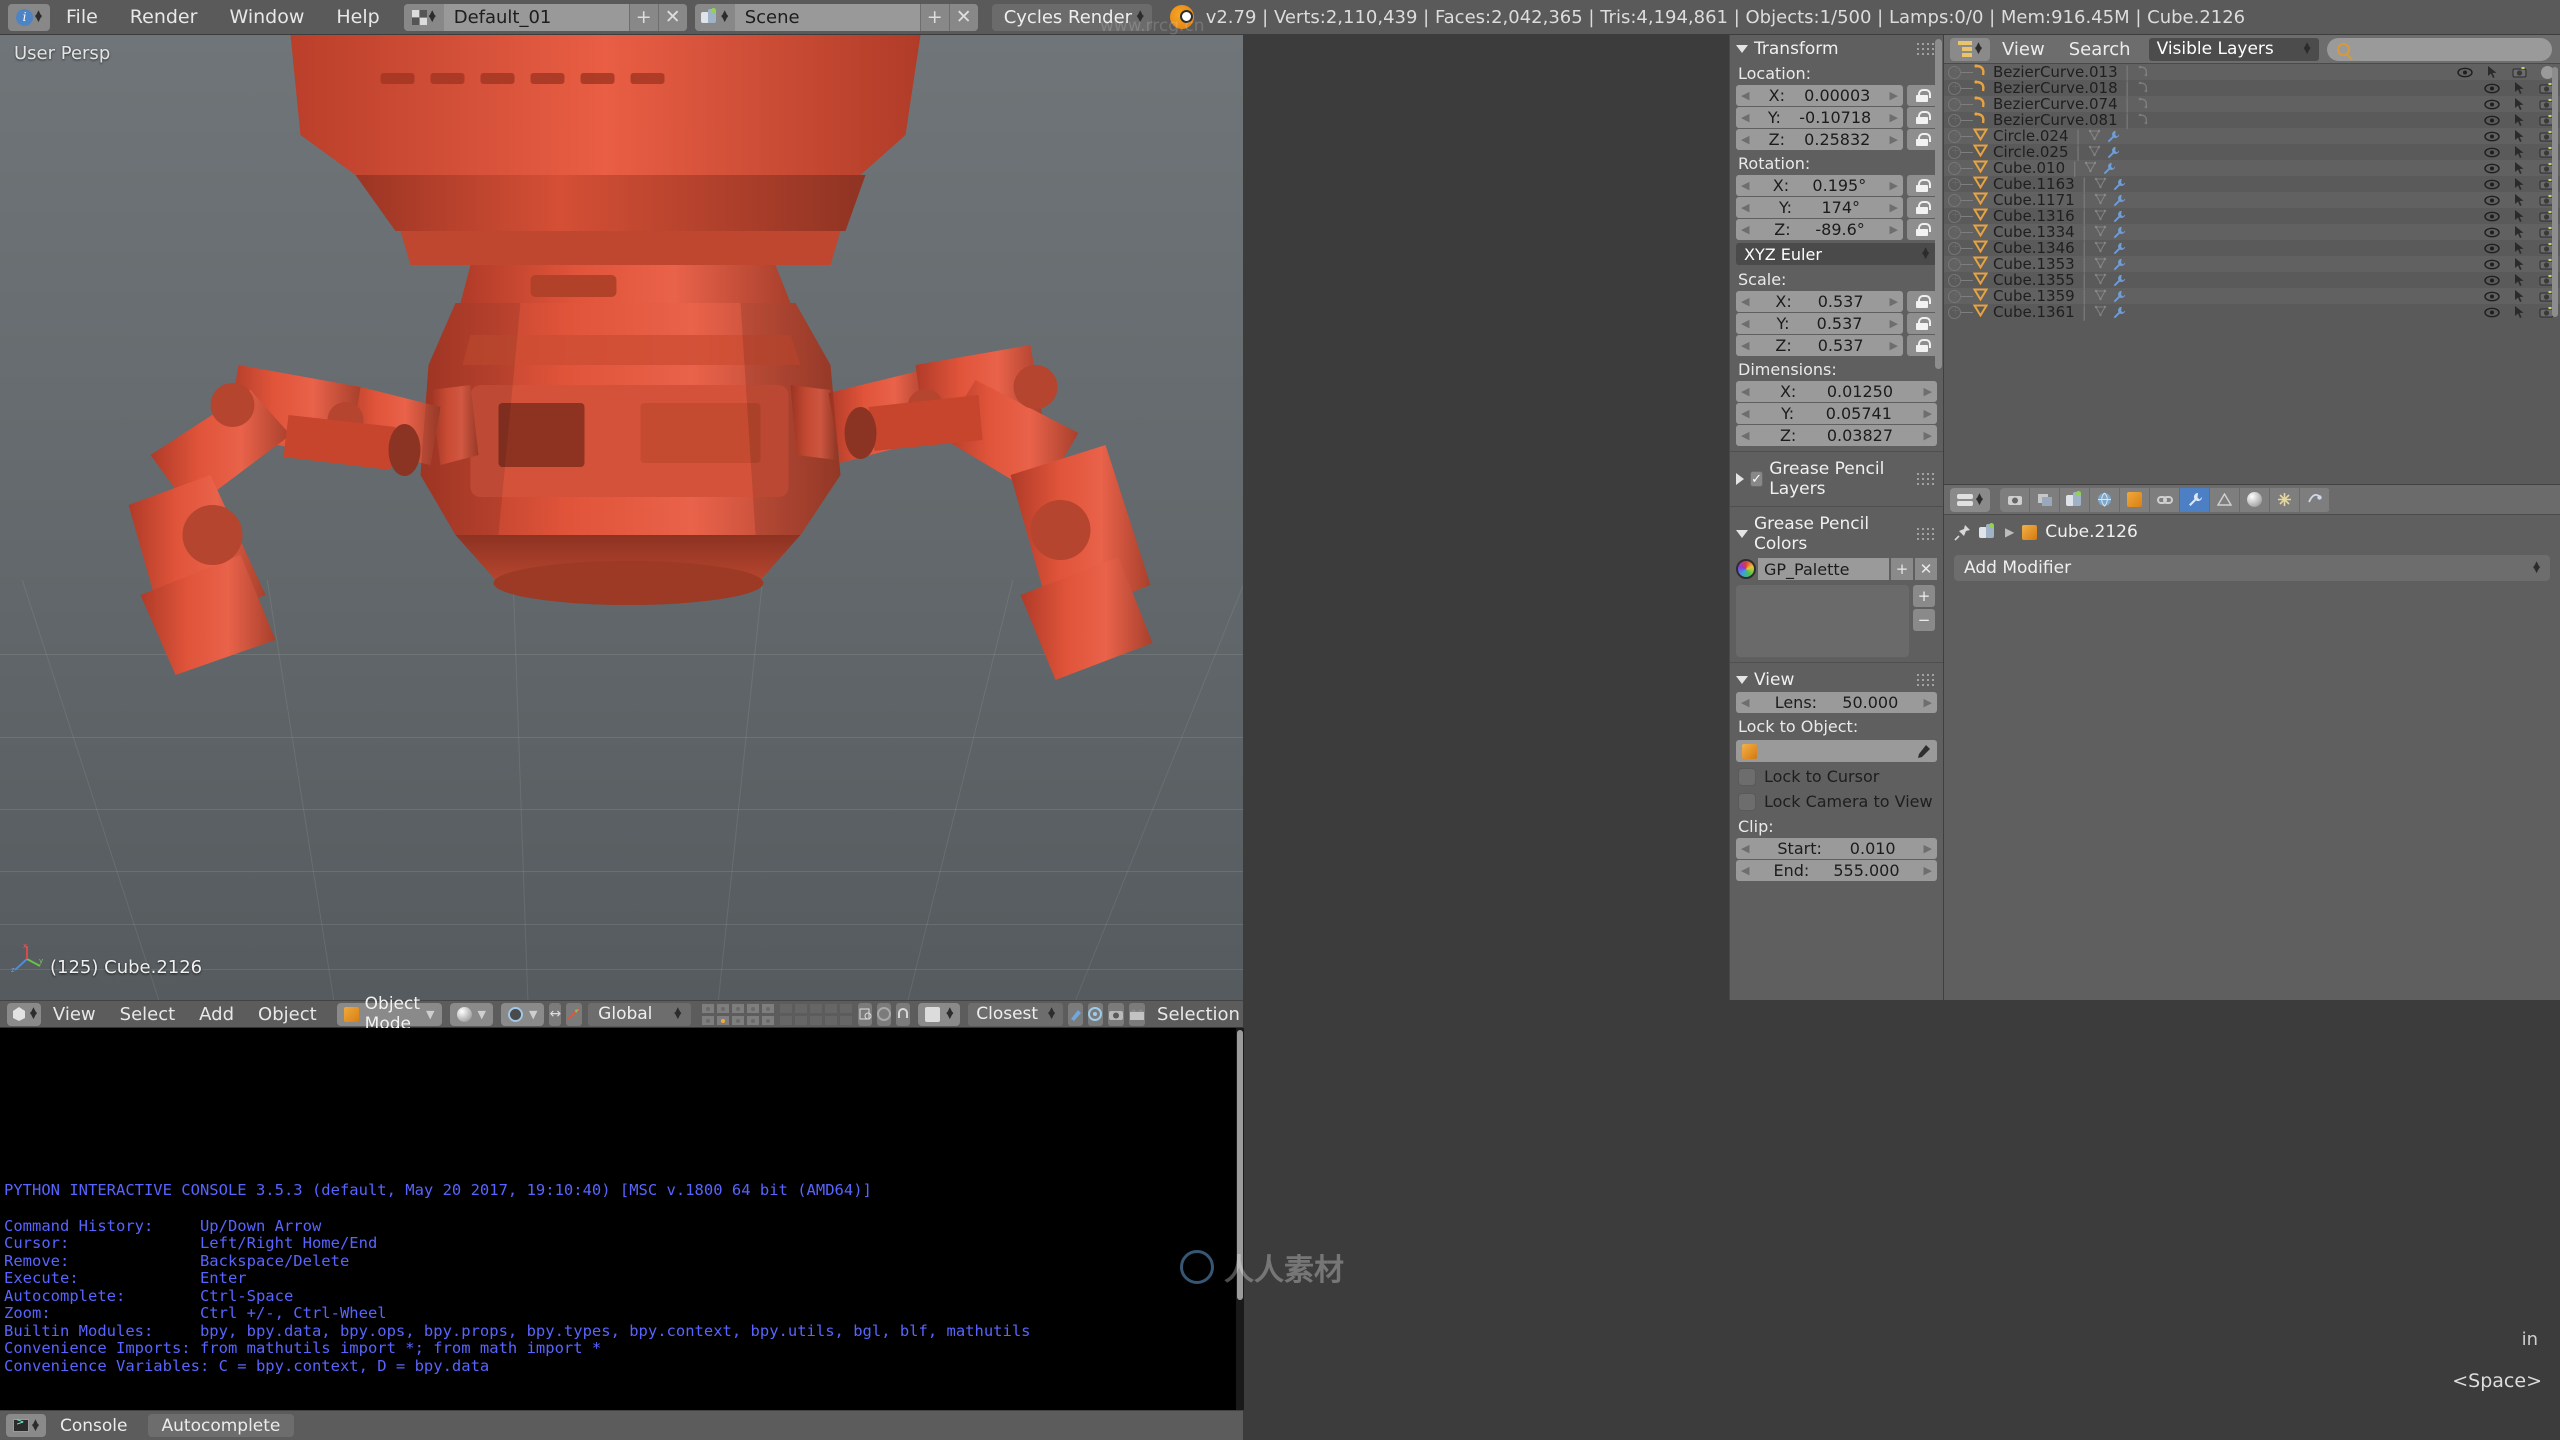 This screenshot has width=2560, height=1440. What do you see at coordinates (2252, 104) in the screenshot?
I see `outliner-row: BezierCurve.074|` at bounding box center [2252, 104].